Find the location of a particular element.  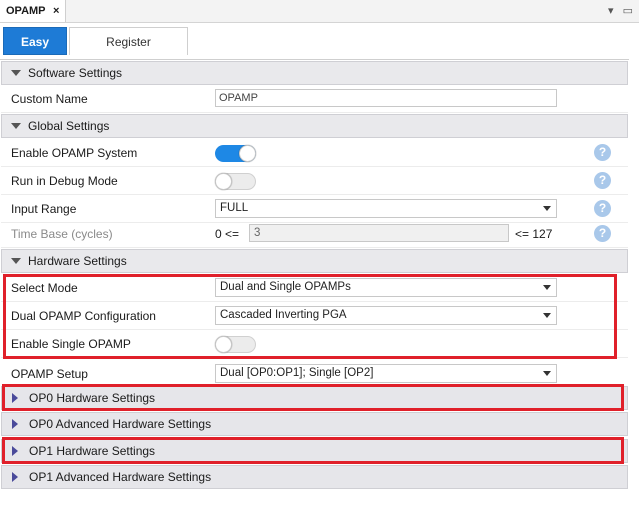

input-range-label: Input Range is located at coordinates (44, 209).